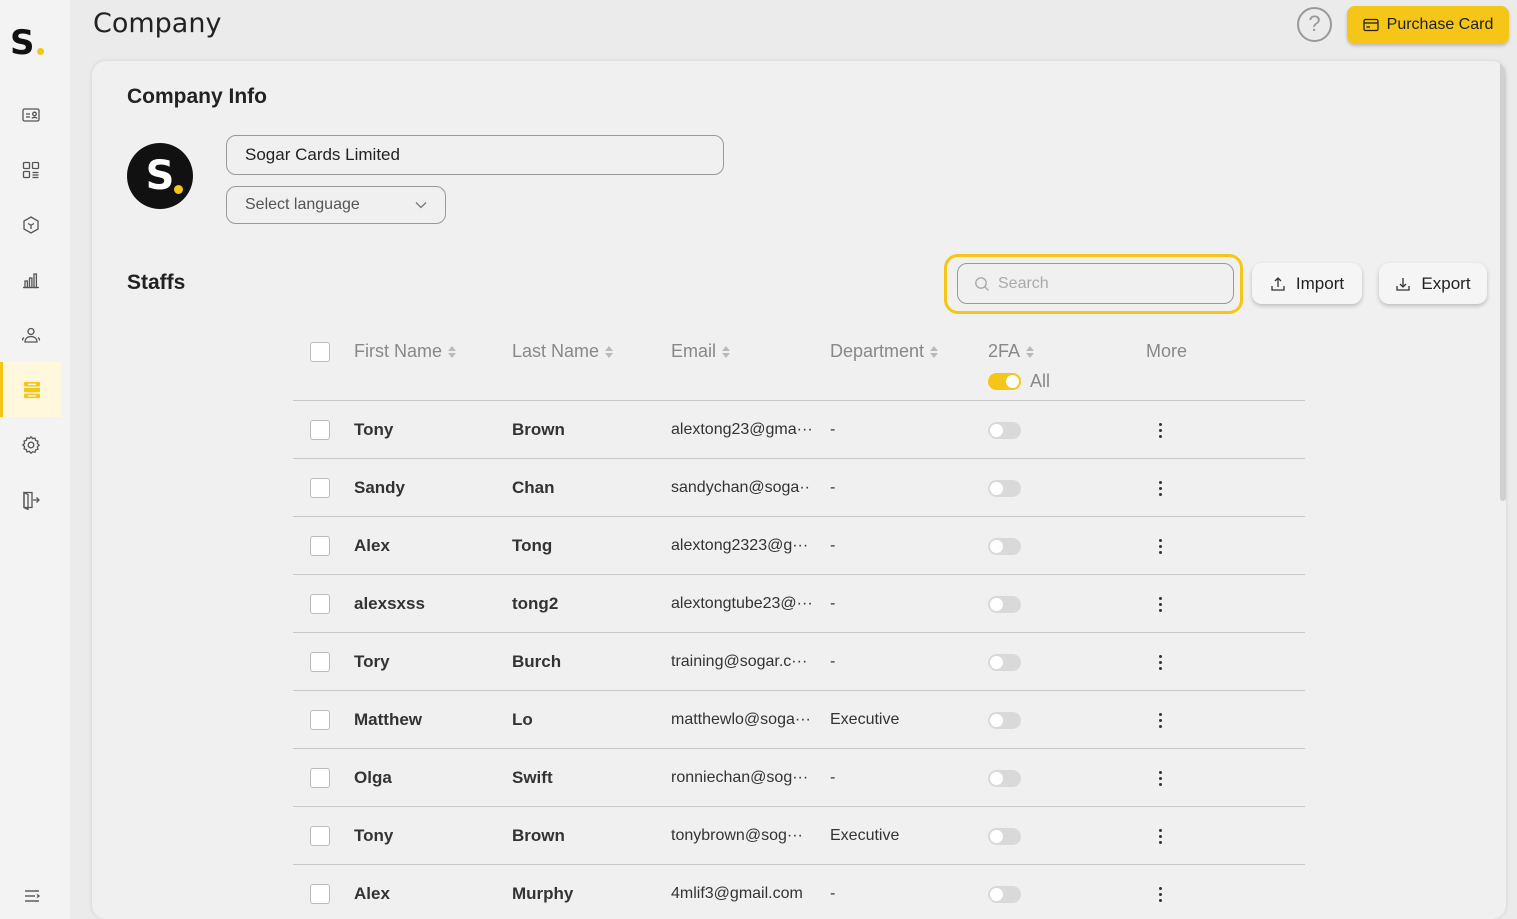 The width and height of the screenshot is (1517, 919). What do you see at coordinates (156, 282) in the screenshot?
I see `staffs-title: Staffs` at bounding box center [156, 282].